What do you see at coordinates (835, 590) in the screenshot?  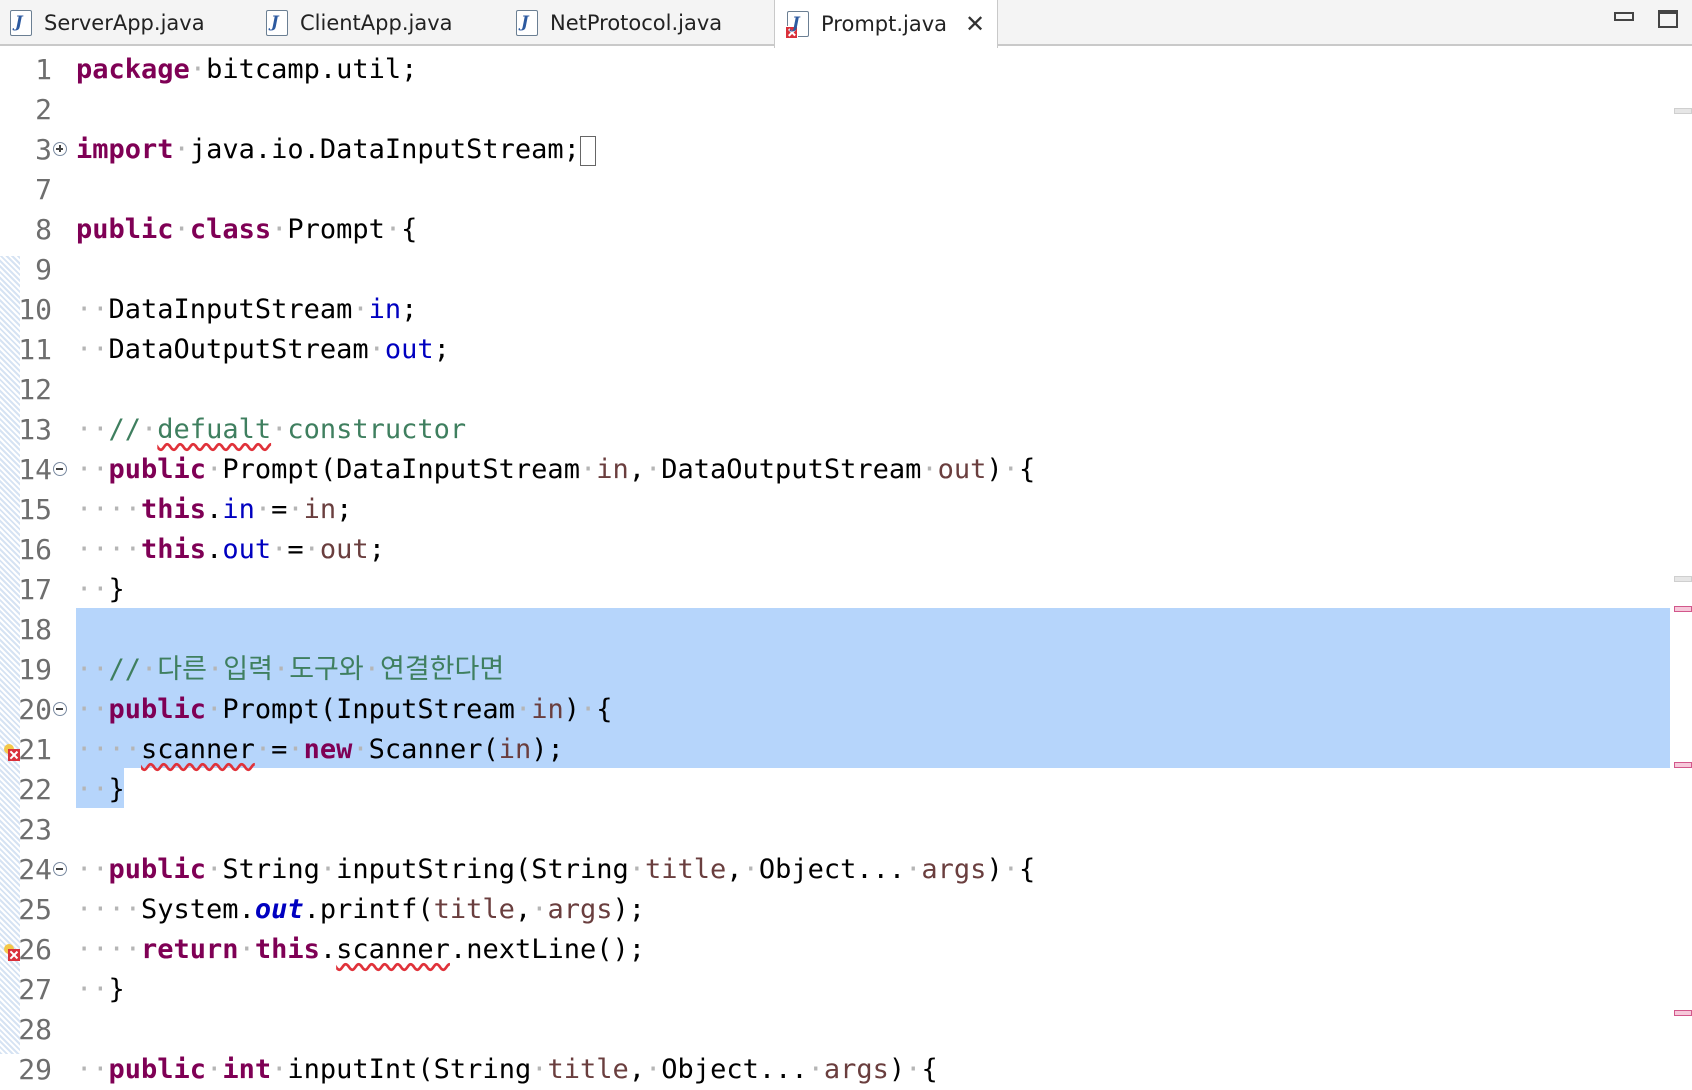 I see `code-line: 17 ··}` at bounding box center [835, 590].